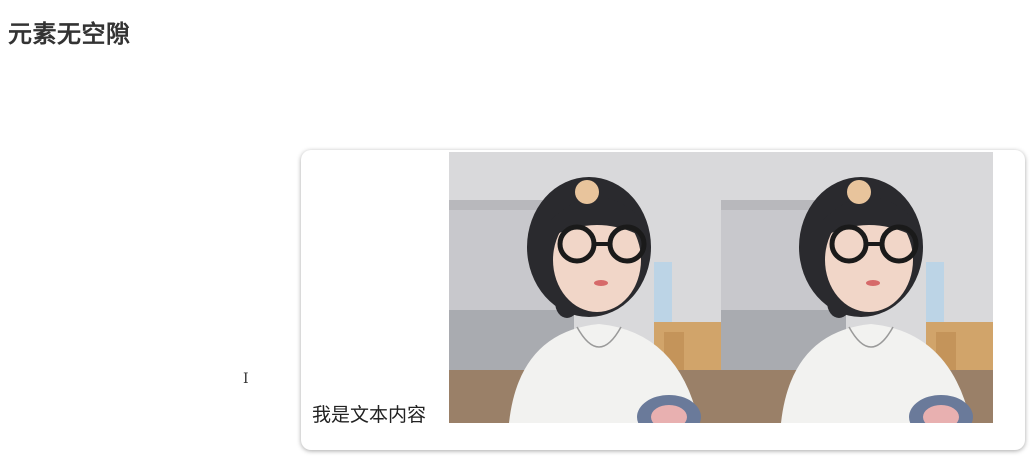 This screenshot has width=1035, height=466. Describe the element at coordinates (246, 379) in the screenshot. I see `text-cursor-icon: I` at that location.